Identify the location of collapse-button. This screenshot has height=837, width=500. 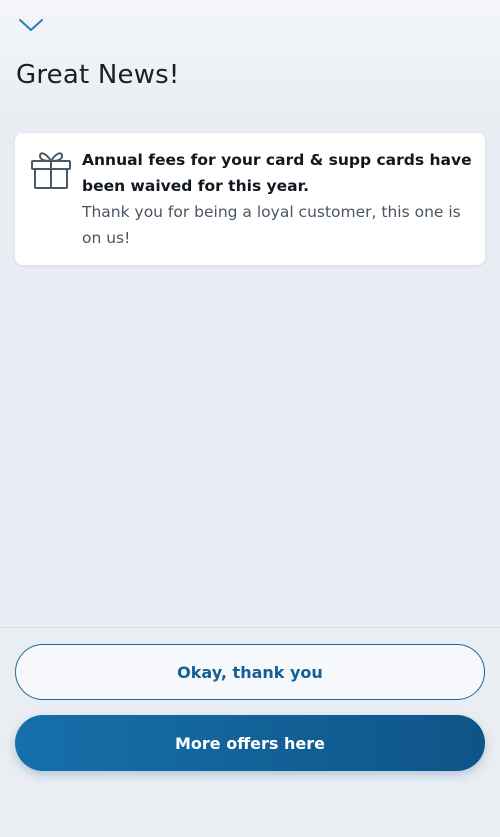
(31, 25).